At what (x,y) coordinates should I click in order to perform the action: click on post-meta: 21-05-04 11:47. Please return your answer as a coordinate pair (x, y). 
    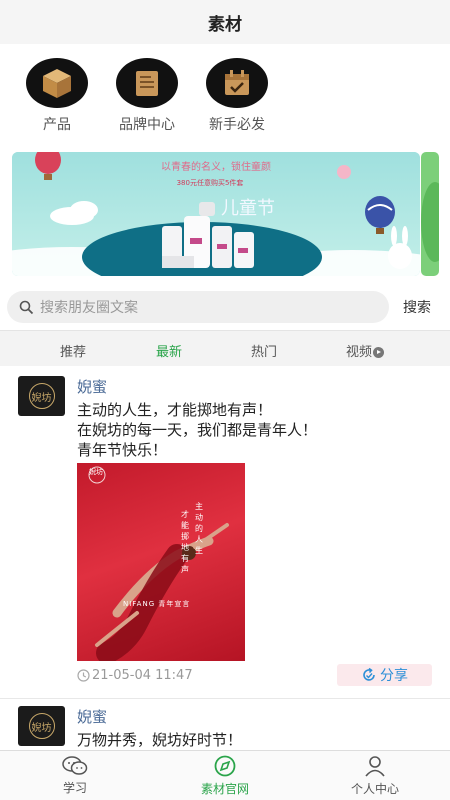
    Looking at the image, I should click on (135, 675).